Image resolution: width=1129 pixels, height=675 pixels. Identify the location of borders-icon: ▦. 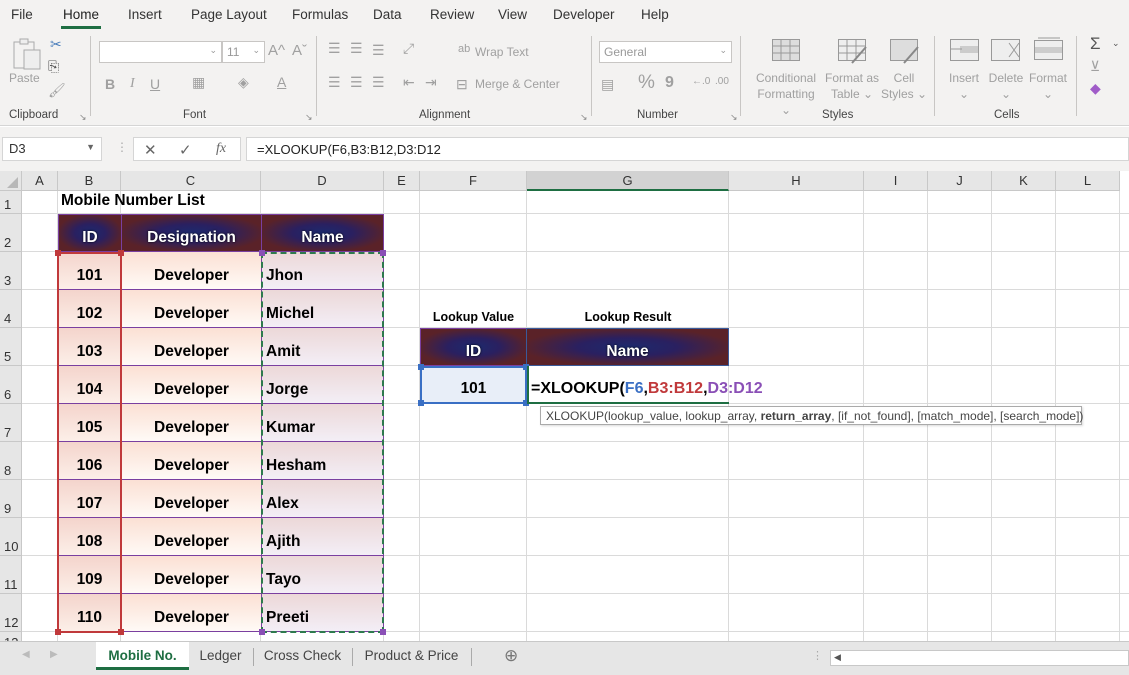
(198, 82).